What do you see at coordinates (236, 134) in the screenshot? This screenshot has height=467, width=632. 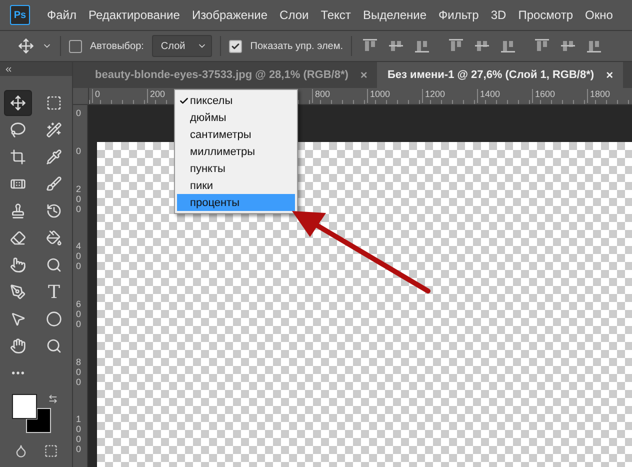 I see `menu-option: сантиметры` at bounding box center [236, 134].